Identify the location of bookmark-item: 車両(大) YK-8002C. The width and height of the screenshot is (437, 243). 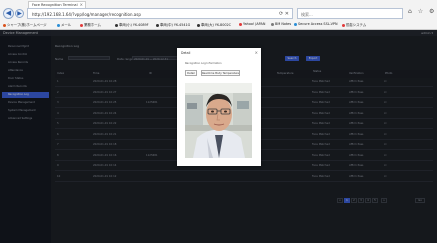
(214, 24).